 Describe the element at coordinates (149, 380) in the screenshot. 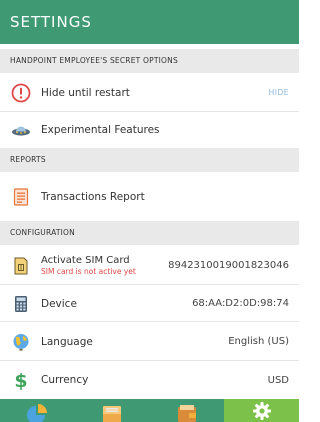

I see `currency-row: $ Currency USD` at that location.